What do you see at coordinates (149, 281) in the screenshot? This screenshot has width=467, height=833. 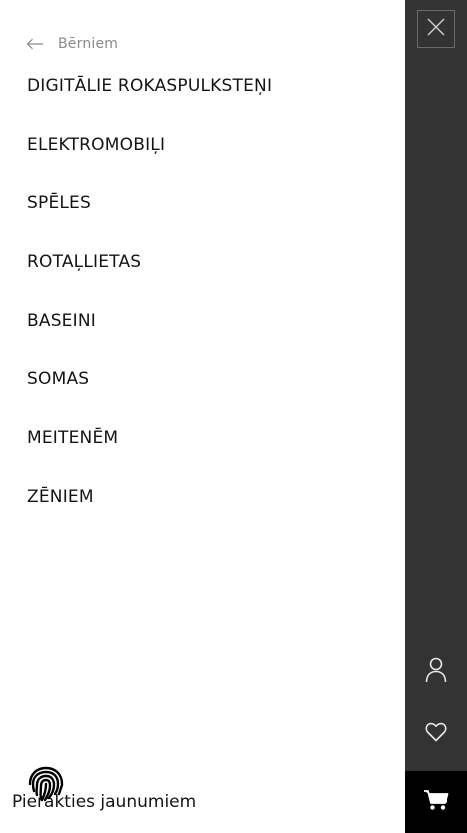 I see `menu-item-toys: ROTAĻLIETAS` at bounding box center [149, 281].